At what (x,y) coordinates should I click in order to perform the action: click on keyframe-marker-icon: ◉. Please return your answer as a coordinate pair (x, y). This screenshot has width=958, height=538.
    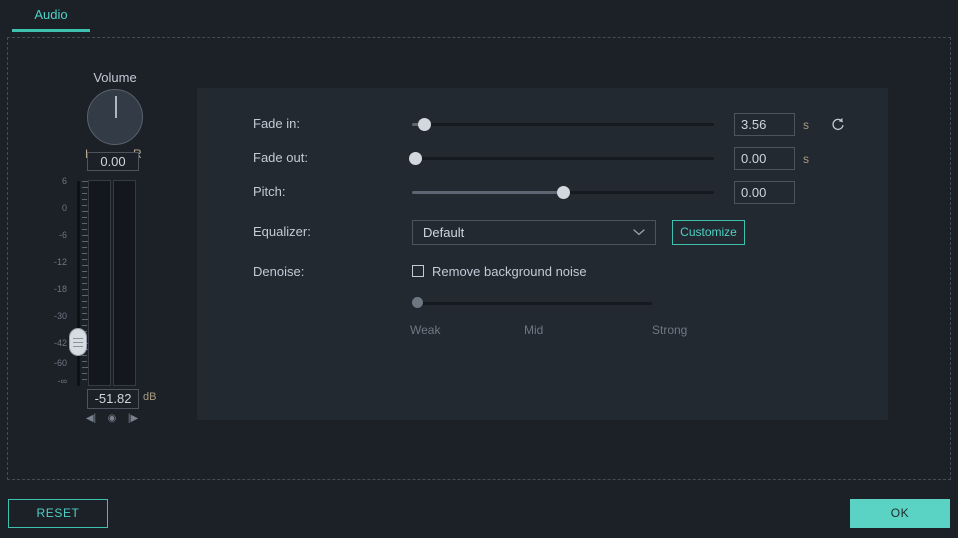
    Looking at the image, I should click on (112, 419).